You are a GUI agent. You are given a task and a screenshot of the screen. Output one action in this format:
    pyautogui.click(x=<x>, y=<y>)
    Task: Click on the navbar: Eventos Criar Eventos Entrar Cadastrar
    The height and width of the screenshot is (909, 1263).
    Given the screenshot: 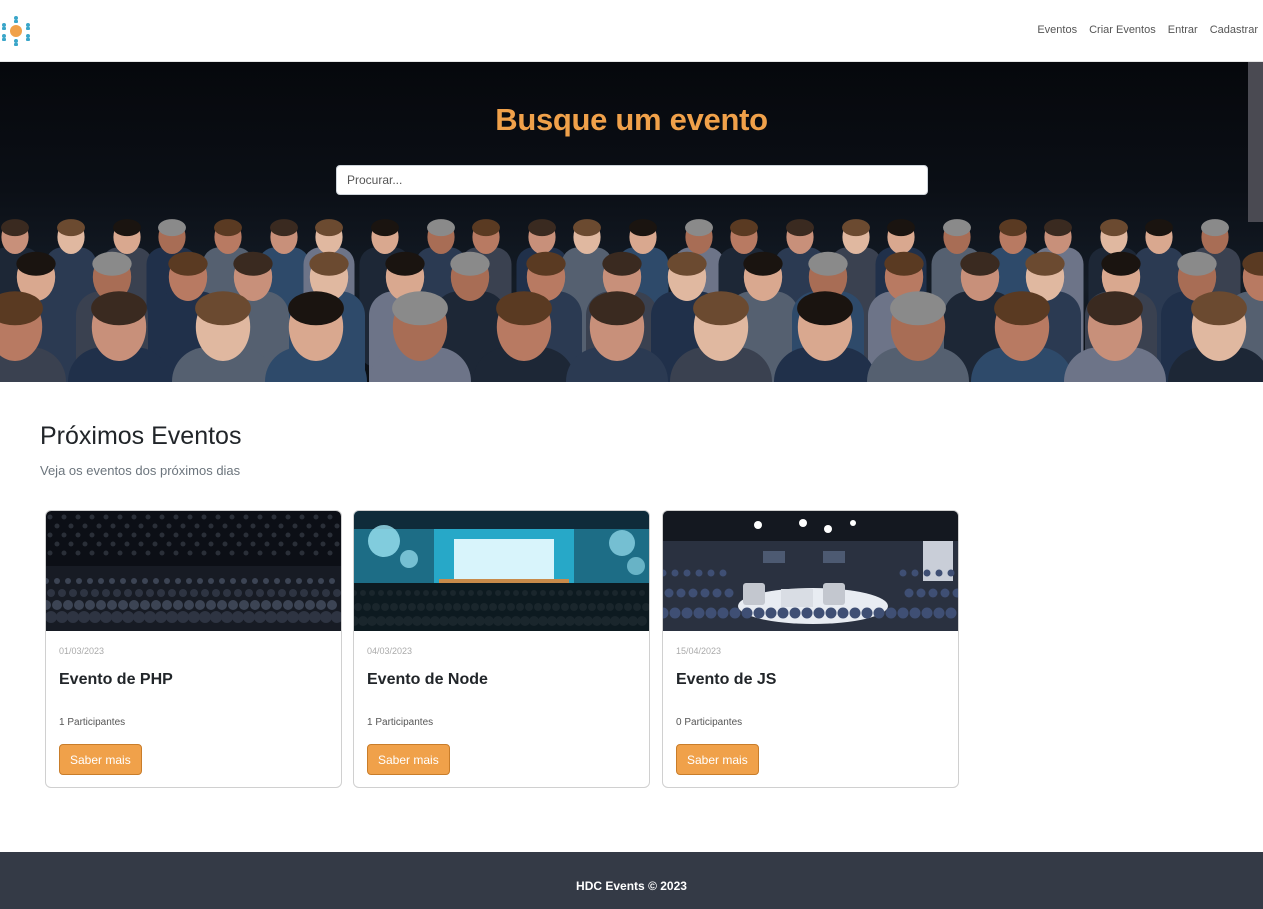 What is the action you would take?
    pyautogui.click(x=631, y=31)
    